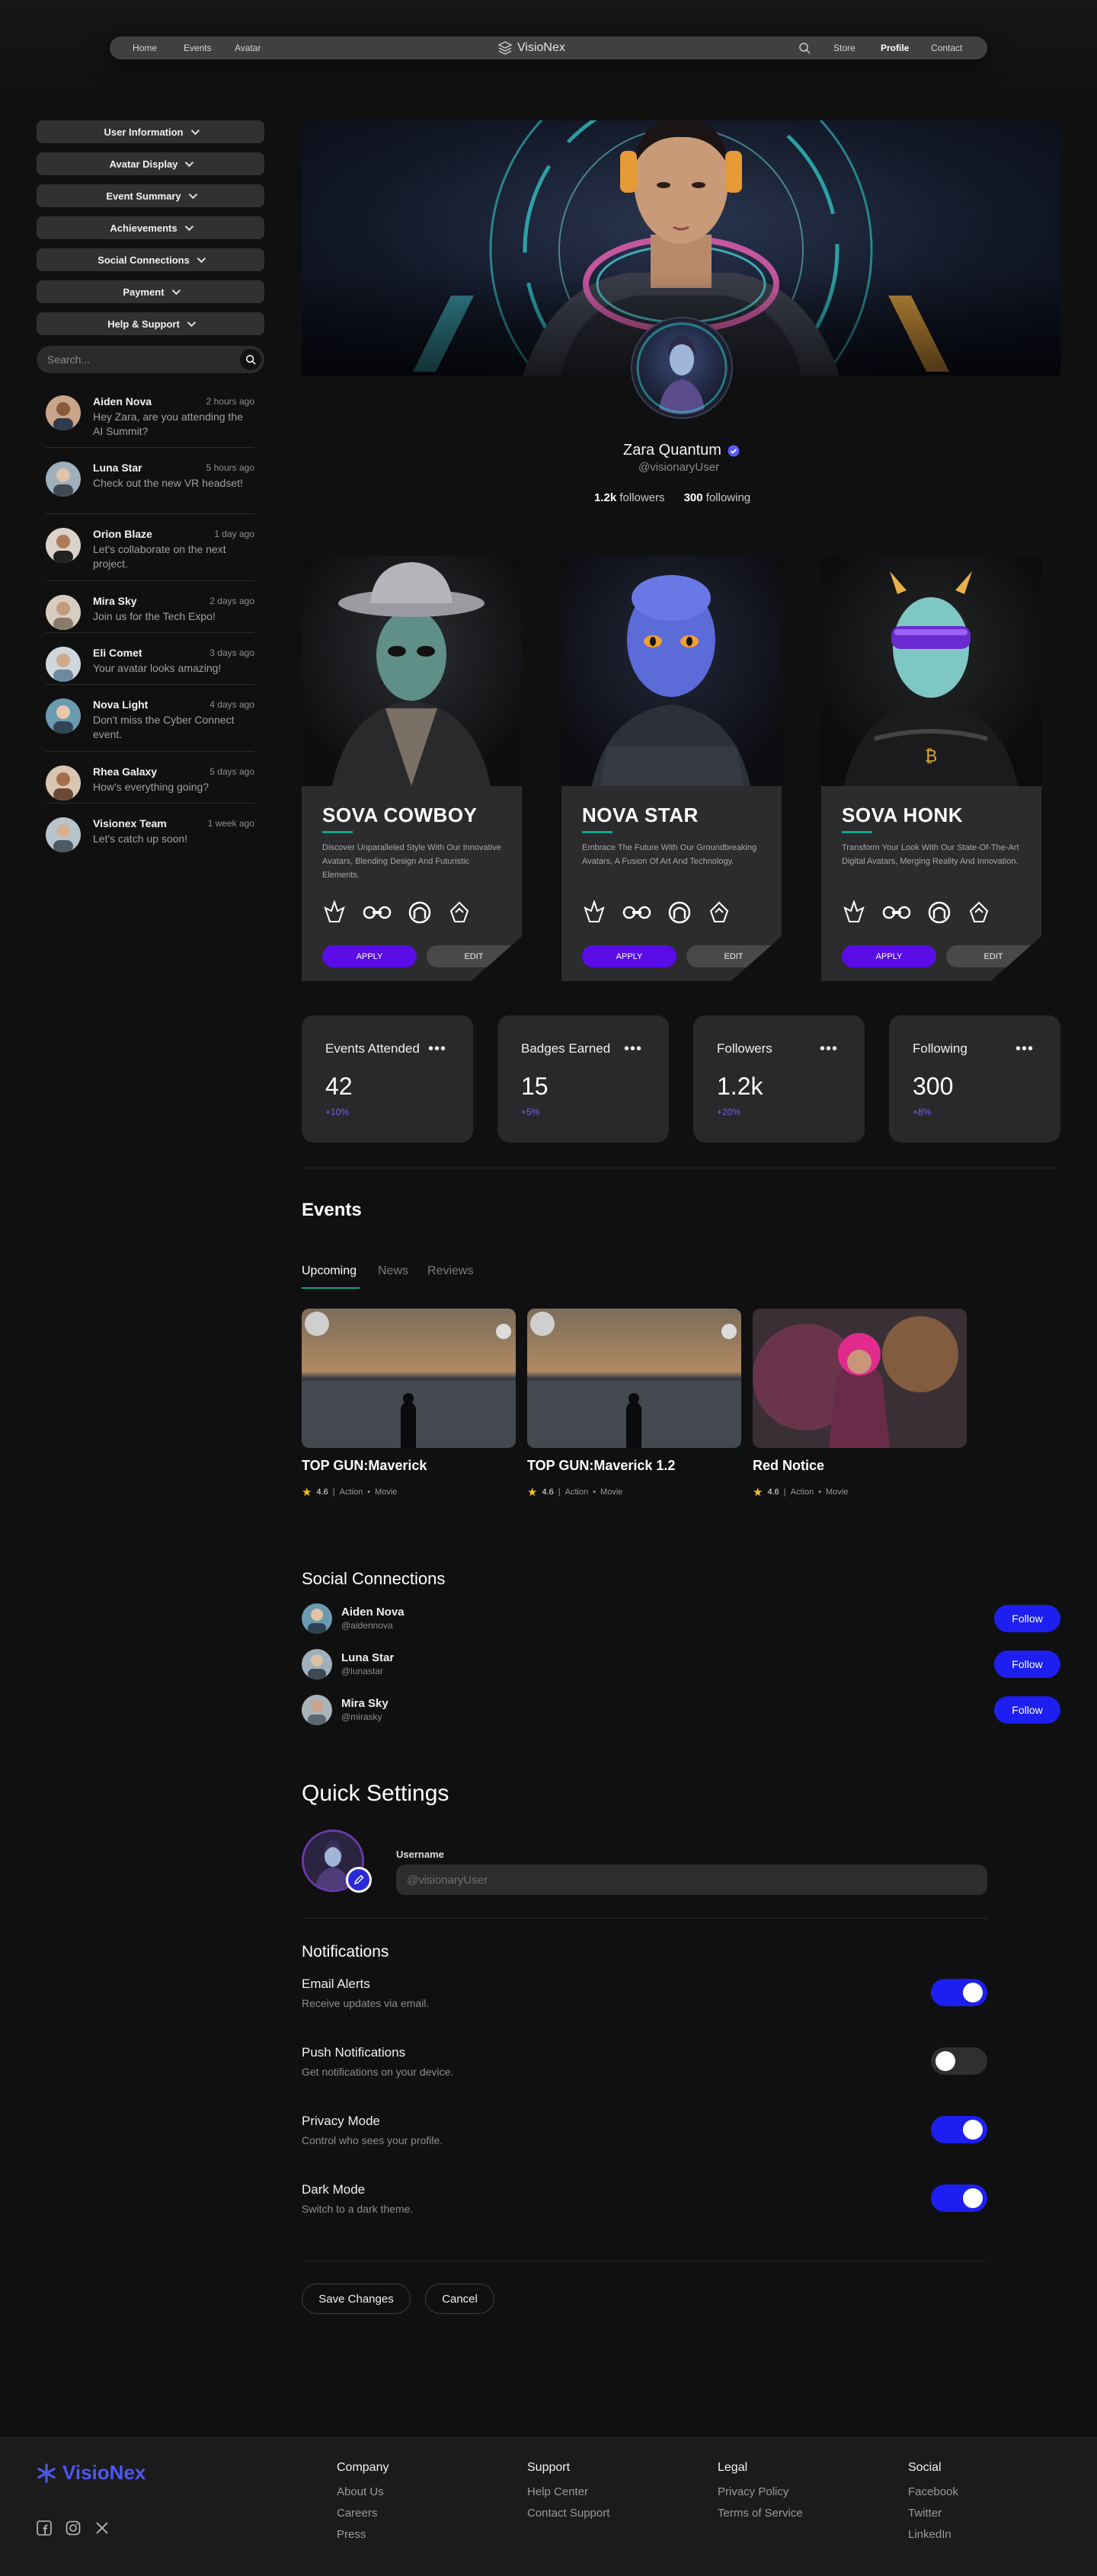 The height and width of the screenshot is (2576, 1097). Describe the element at coordinates (377, 913) in the screenshot. I see `link-badge-icon` at that location.